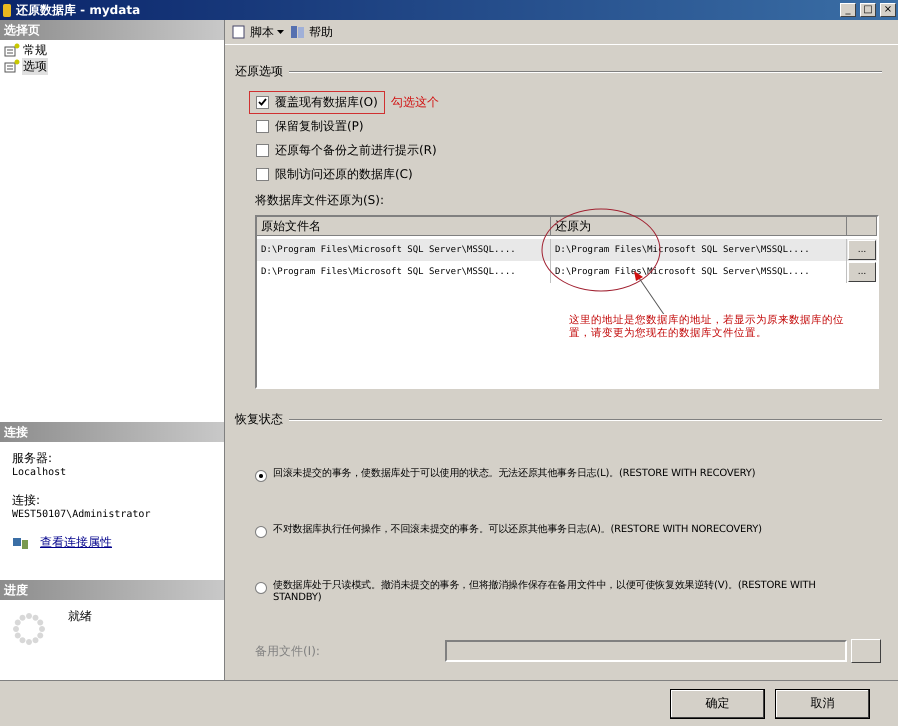 The height and width of the screenshot is (726, 898). What do you see at coordinates (27, 500) in the screenshot?
I see `connection-label: 连接:` at bounding box center [27, 500].